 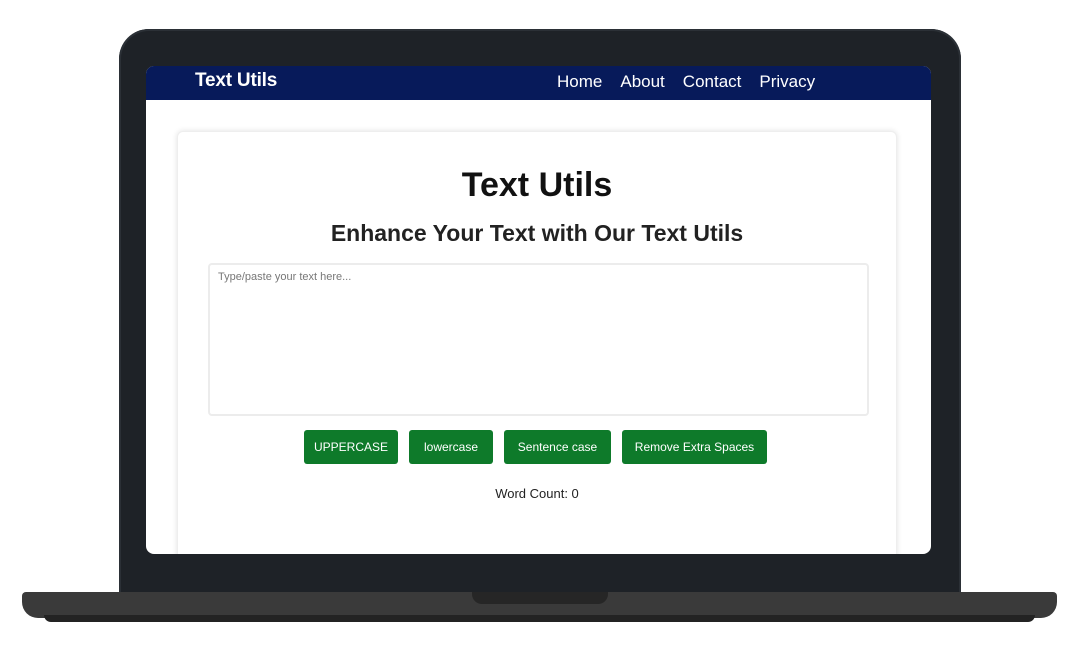 I want to click on nav-links: Home About Contact Privacy, so click(x=695, y=82).